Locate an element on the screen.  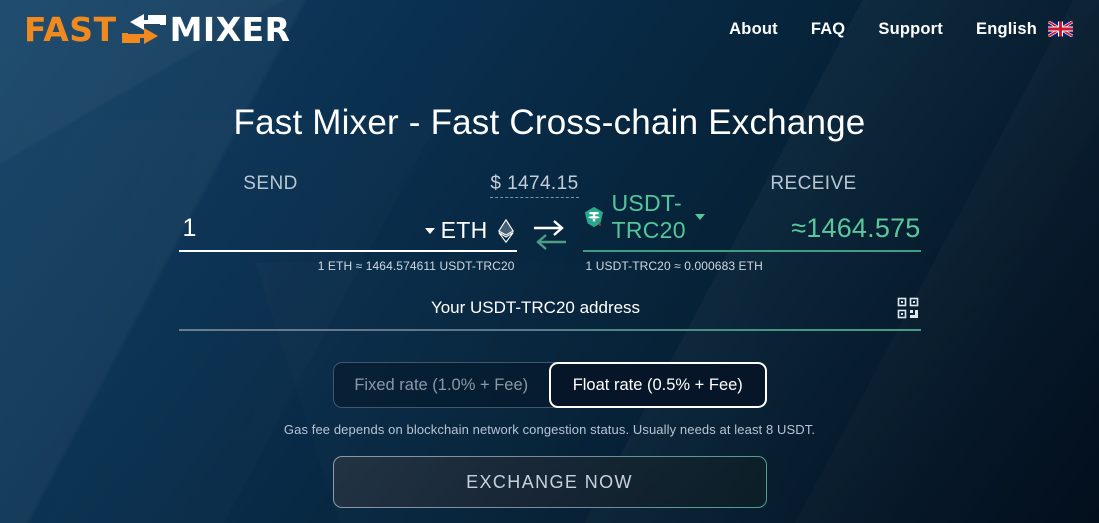
address-section is located at coordinates (549, 312).